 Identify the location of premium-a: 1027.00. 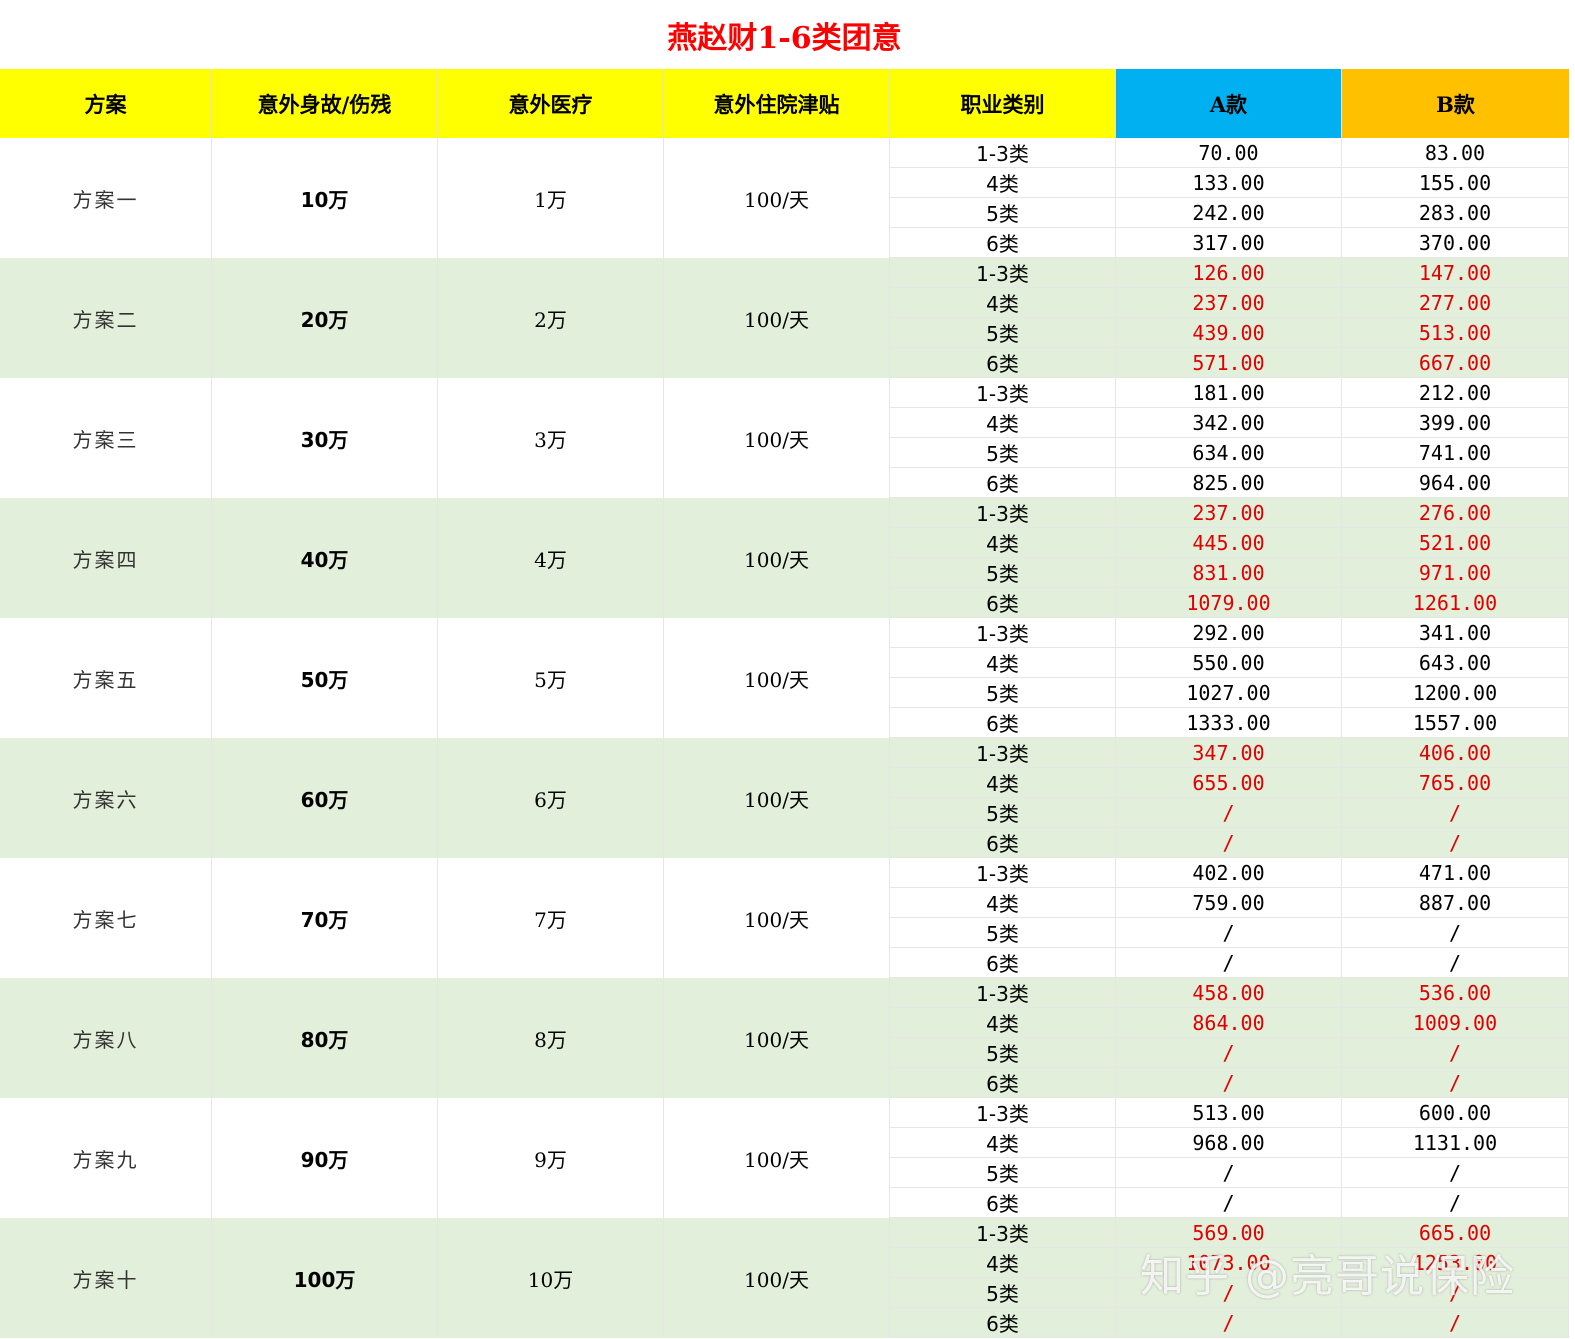
(1229, 693).